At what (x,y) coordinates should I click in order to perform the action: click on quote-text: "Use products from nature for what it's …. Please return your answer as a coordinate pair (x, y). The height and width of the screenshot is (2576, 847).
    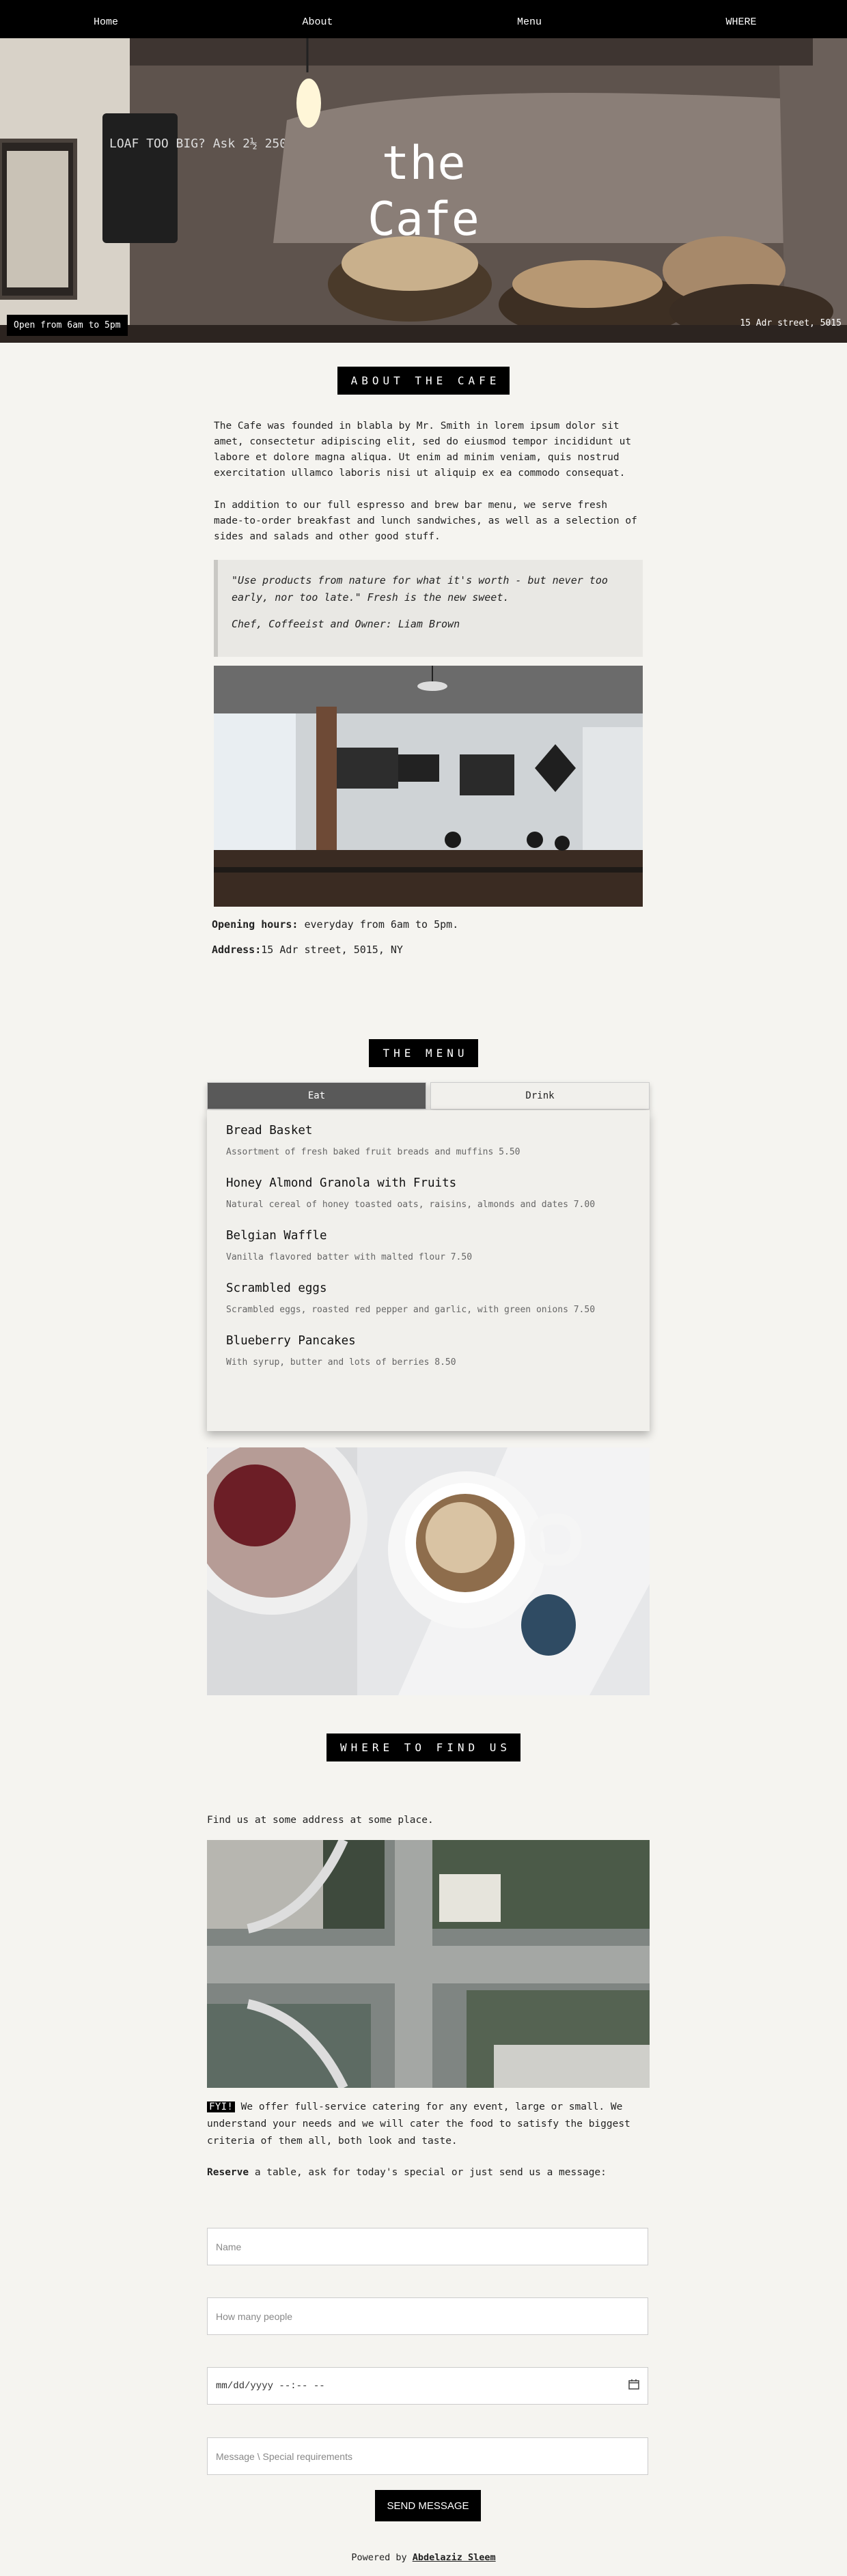
    Looking at the image, I should click on (420, 589).